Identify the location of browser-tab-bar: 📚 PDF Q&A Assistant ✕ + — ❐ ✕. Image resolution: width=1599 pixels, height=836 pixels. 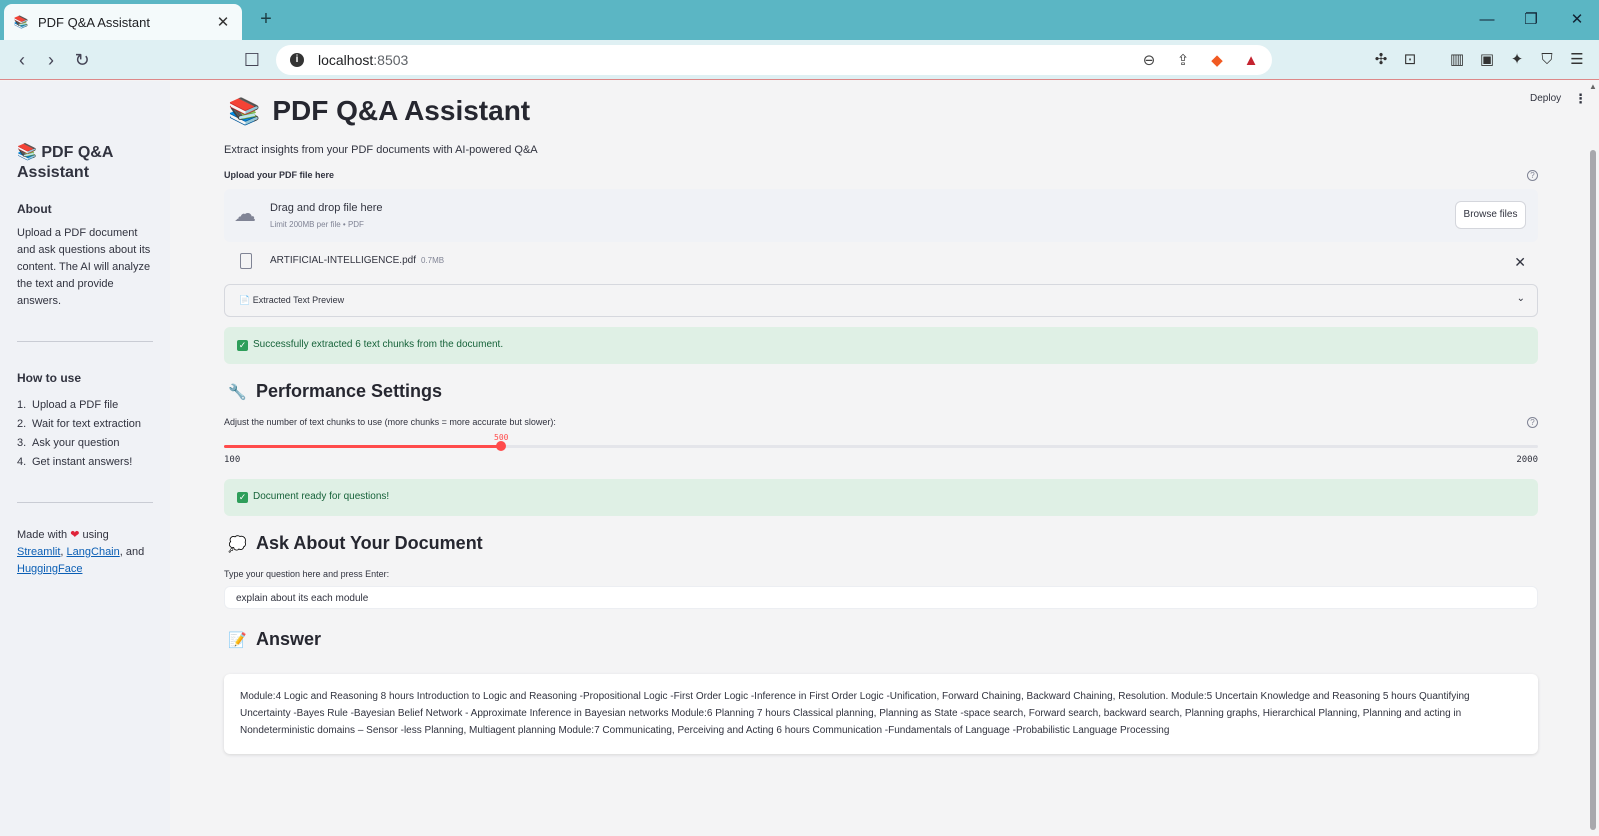
(799, 20).